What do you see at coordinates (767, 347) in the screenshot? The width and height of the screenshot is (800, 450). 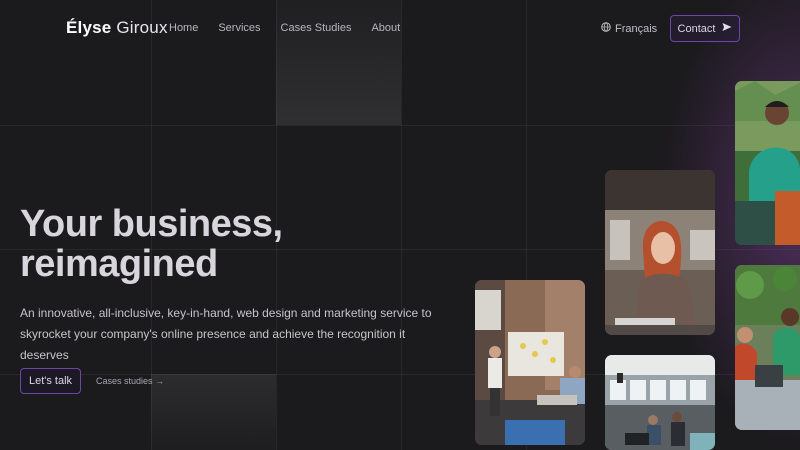 I see `group-discussion-photo` at bounding box center [767, 347].